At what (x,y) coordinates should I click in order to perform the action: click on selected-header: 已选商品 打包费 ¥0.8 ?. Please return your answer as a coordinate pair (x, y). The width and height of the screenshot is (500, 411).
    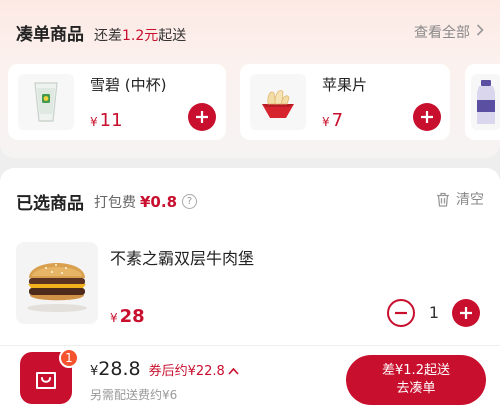
    Looking at the image, I should click on (107, 201).